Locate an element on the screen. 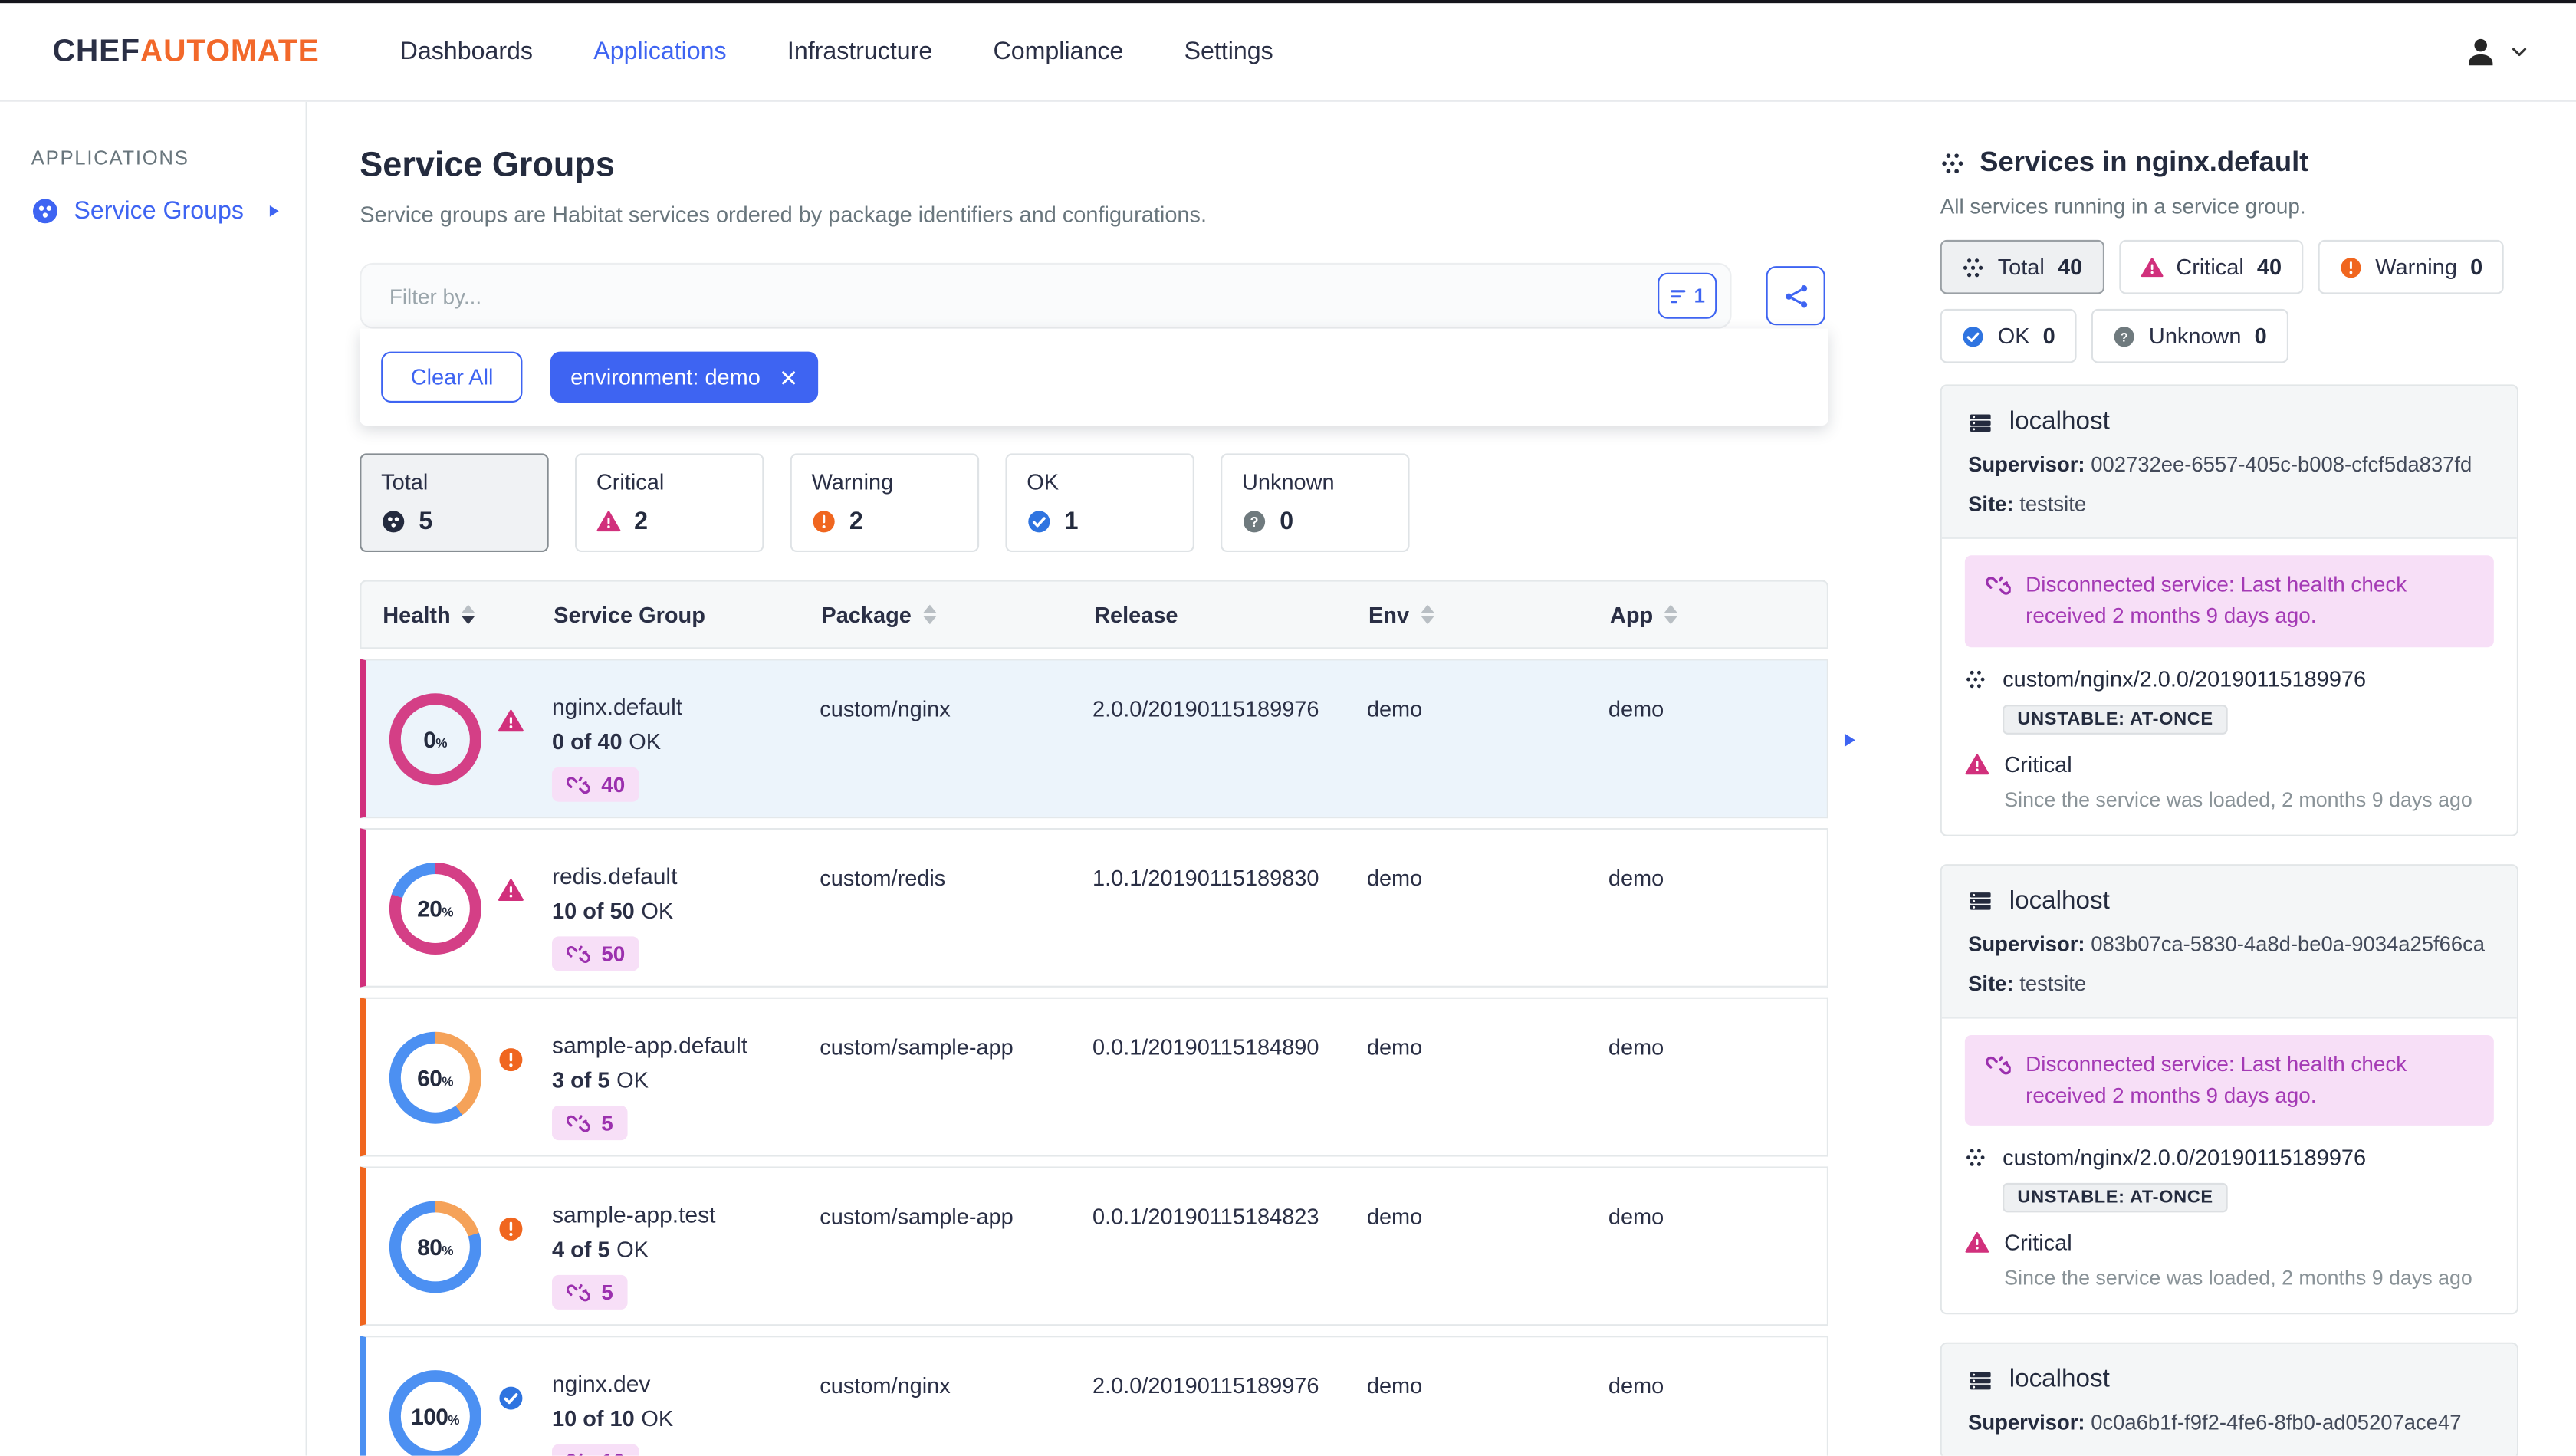 The width and height of the screenshot is (2576, 1456). stat-card: OK 1 is located at coordinates (1099, 502).